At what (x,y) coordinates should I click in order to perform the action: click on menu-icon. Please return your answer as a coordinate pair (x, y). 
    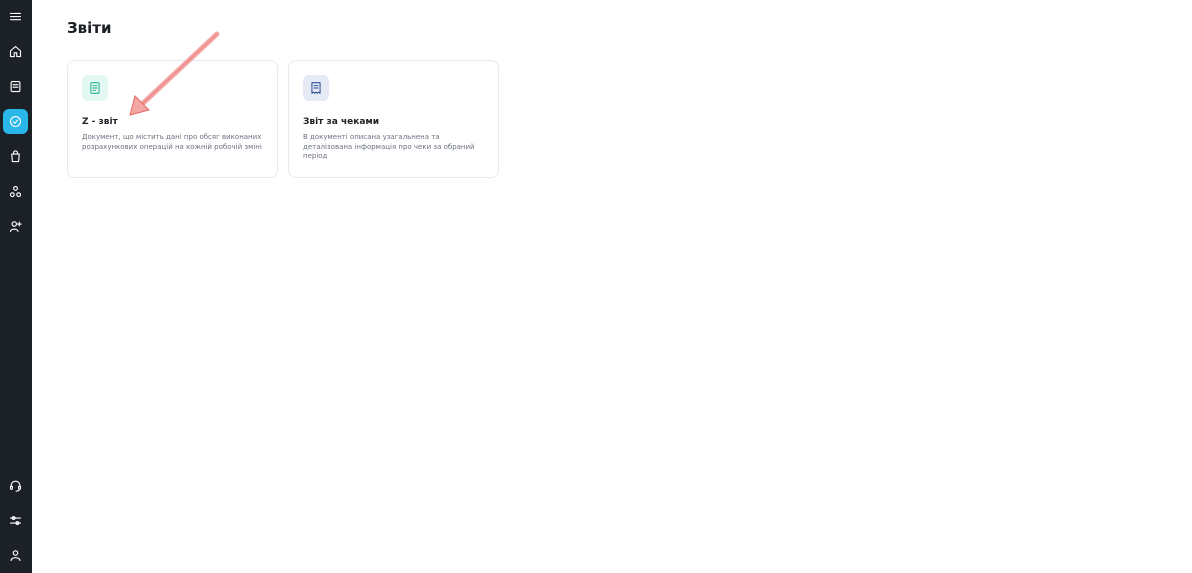
    Looking at the image, I should click on (15, 16).